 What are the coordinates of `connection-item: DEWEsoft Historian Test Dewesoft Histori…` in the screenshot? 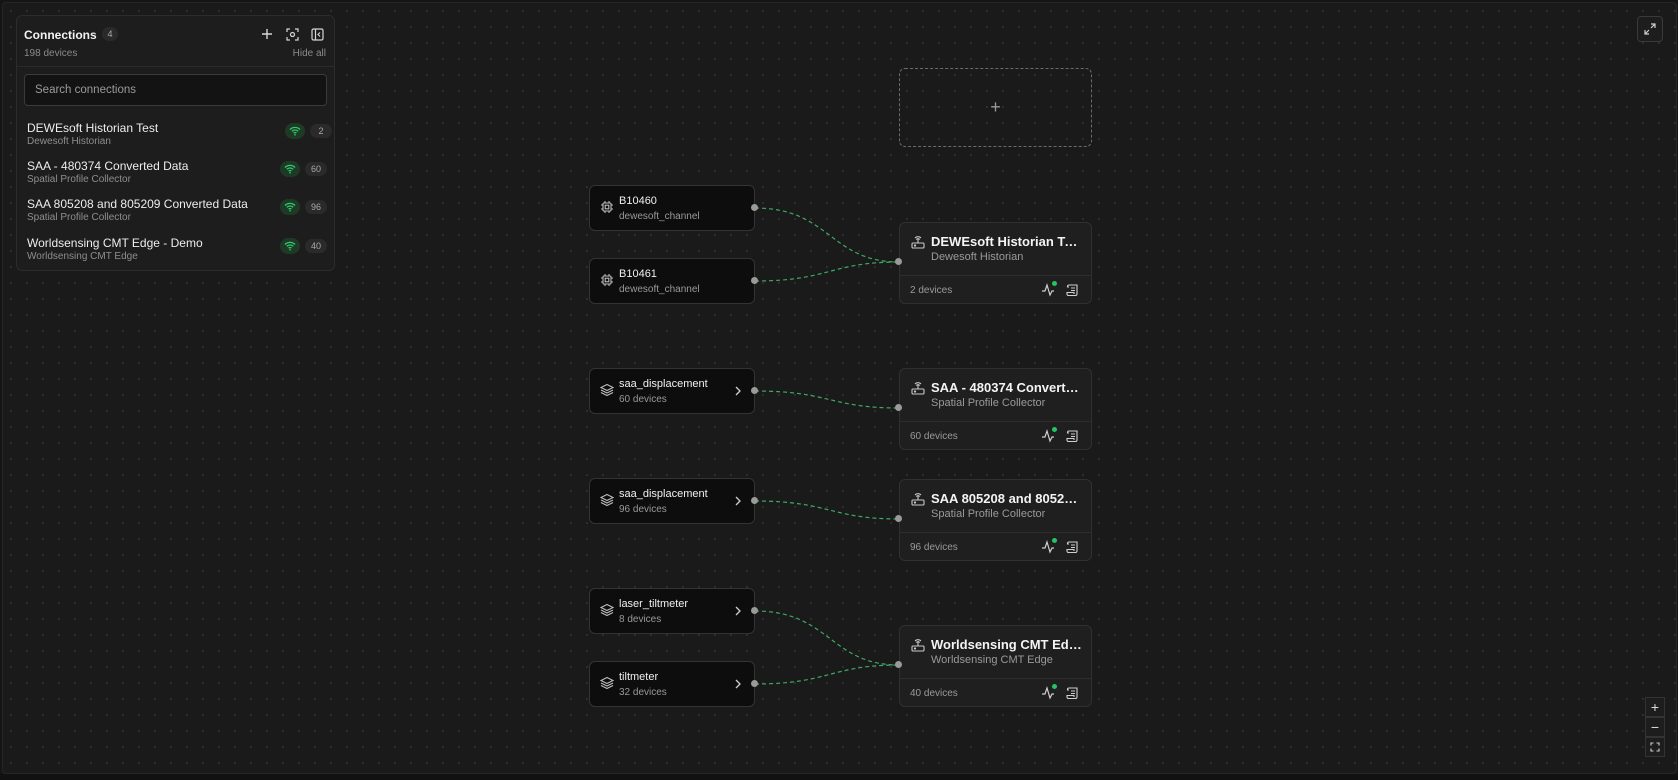 It's located at (175, 139).